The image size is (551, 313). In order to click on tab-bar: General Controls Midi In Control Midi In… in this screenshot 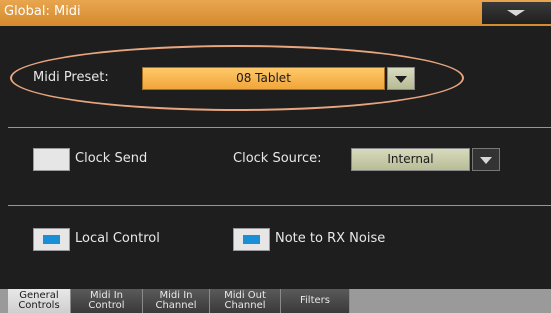, I will do `click(275, 301)`.